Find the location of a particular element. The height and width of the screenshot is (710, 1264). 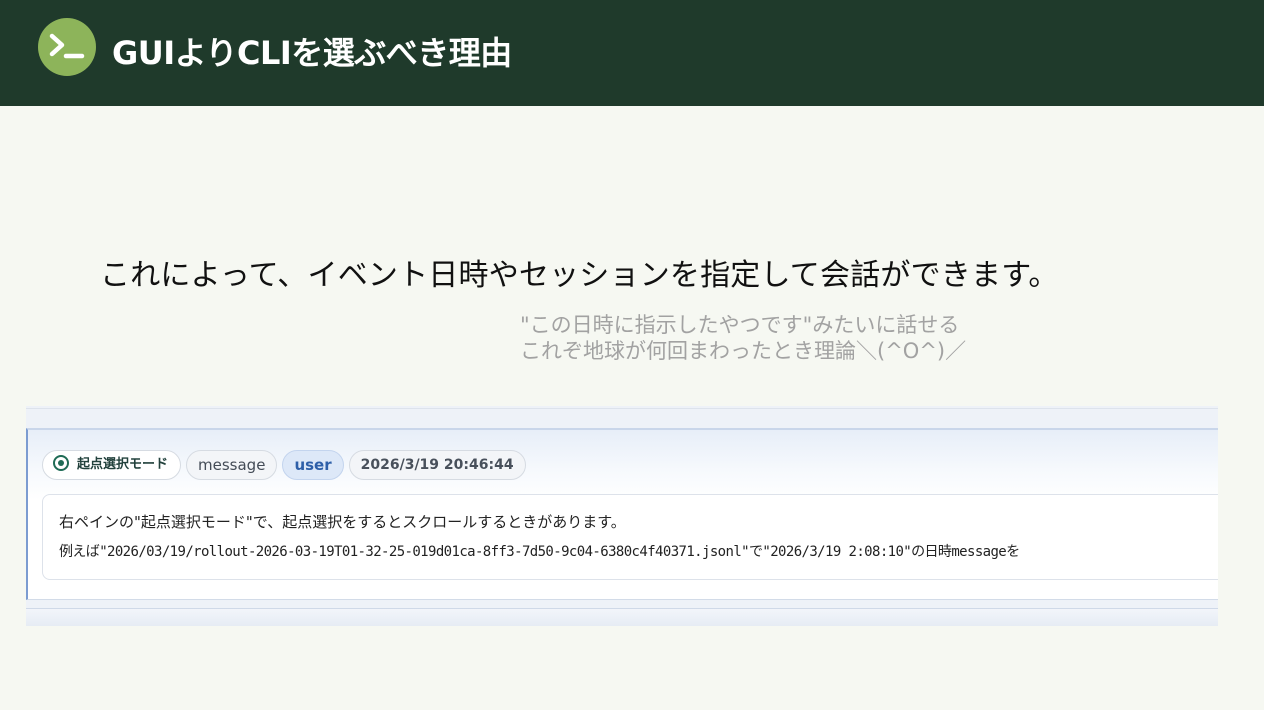

slide-header: GUIよりCLIを選ぶべき理由 is located at coordinates (632, 53).